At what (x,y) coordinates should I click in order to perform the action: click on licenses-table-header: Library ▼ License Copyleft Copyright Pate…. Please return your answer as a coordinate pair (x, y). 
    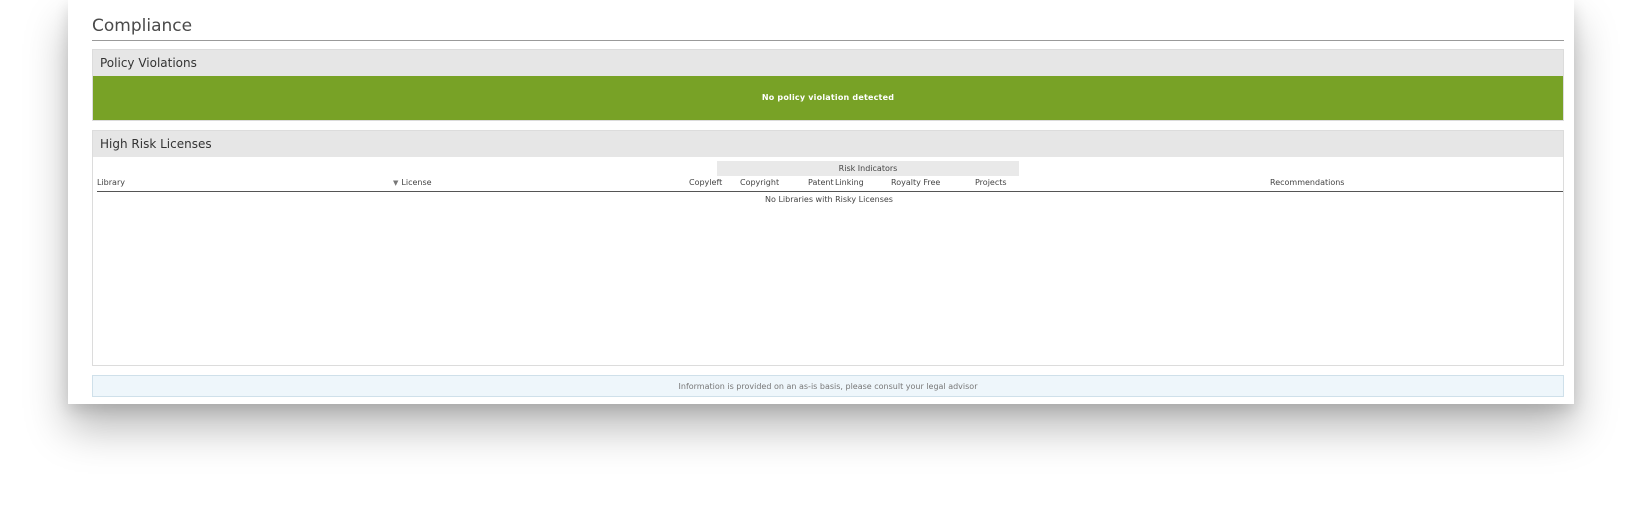
    Looking at the image, I should click on (830, 184).